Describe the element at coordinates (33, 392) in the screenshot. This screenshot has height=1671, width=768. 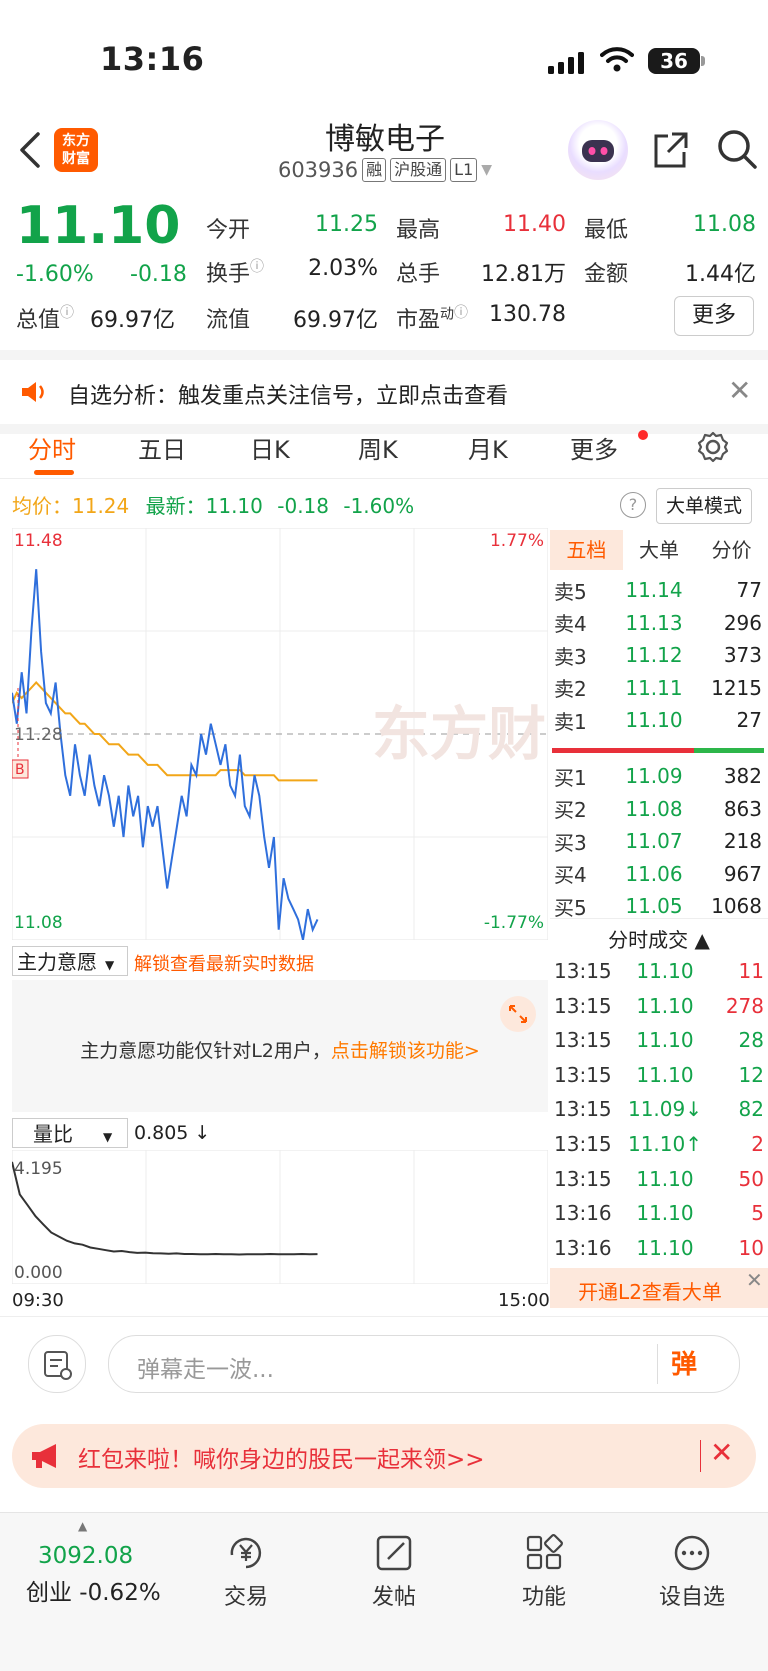
I see `speaker-icon` at that location.